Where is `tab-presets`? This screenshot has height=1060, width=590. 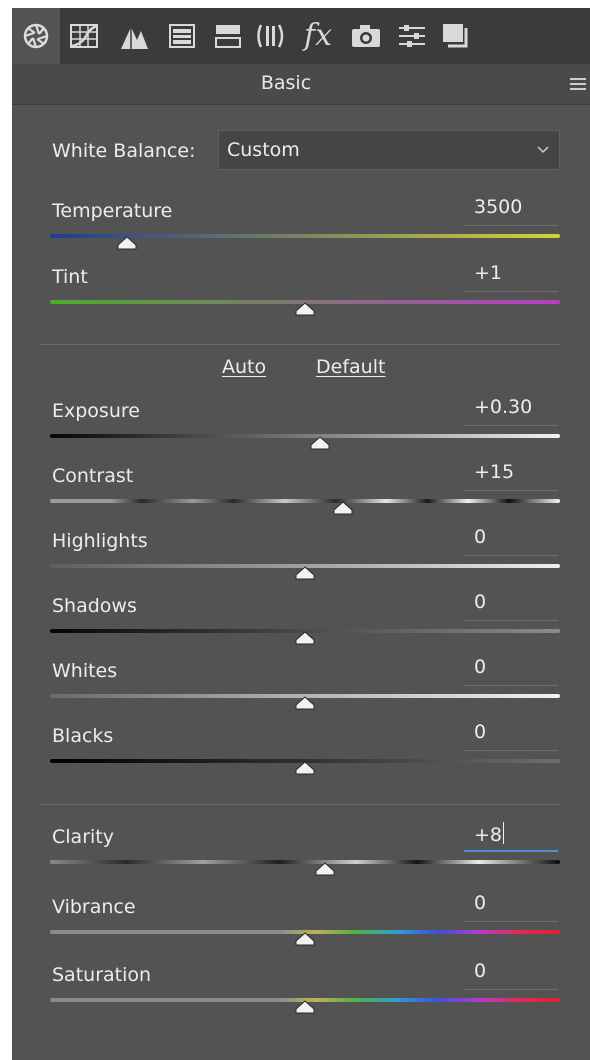 tab-presets is located at coordinates (412, 36).